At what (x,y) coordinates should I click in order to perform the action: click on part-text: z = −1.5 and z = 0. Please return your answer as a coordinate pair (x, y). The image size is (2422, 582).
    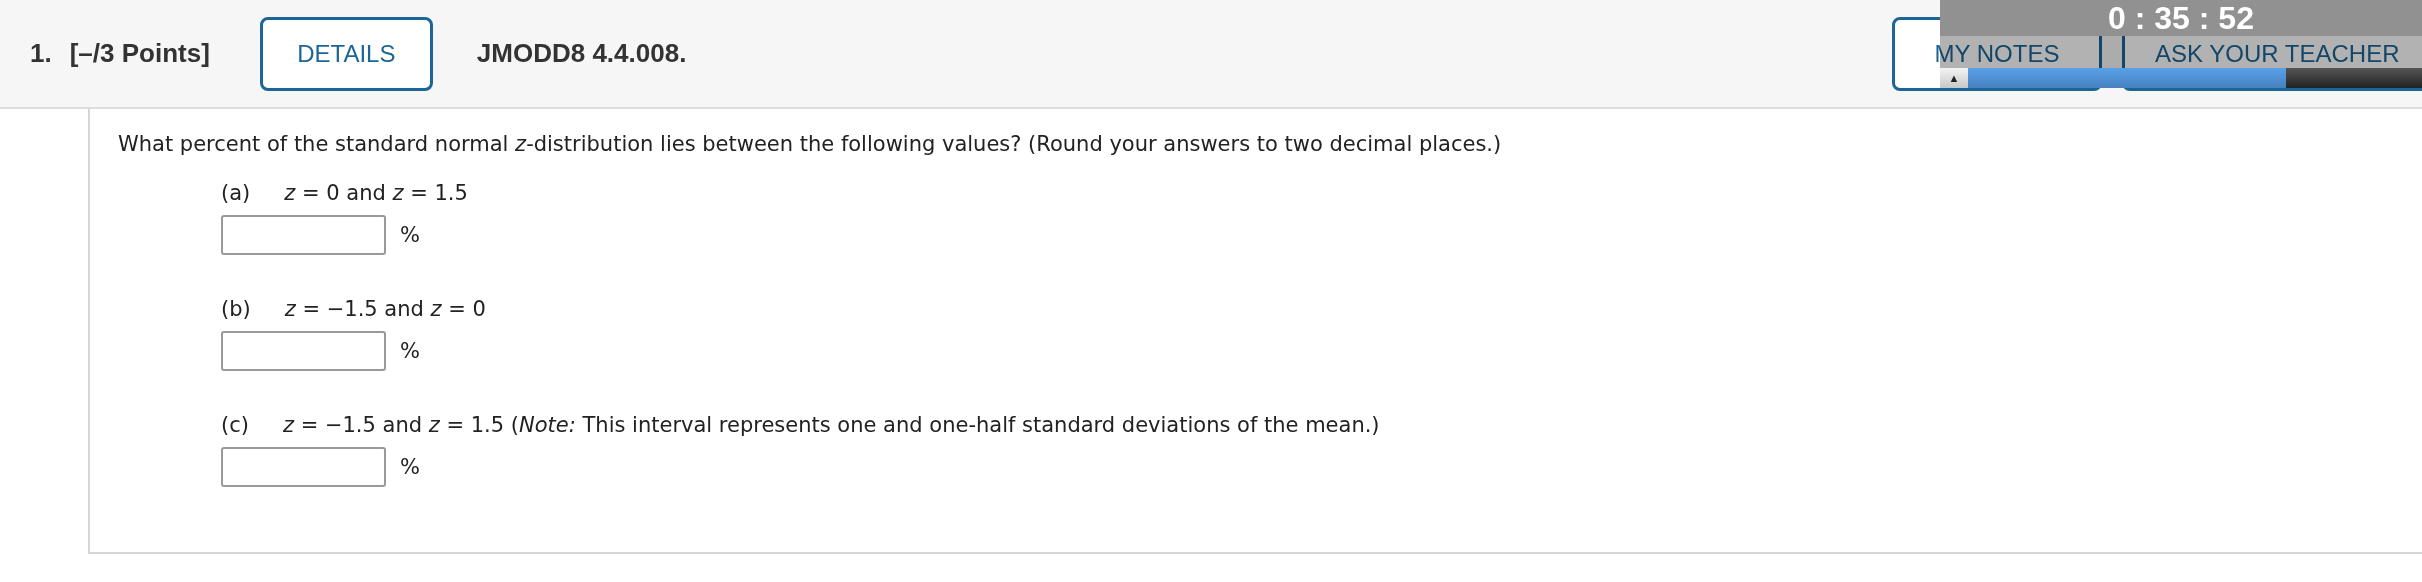
    Looking at the image, I should click on (385, 309).